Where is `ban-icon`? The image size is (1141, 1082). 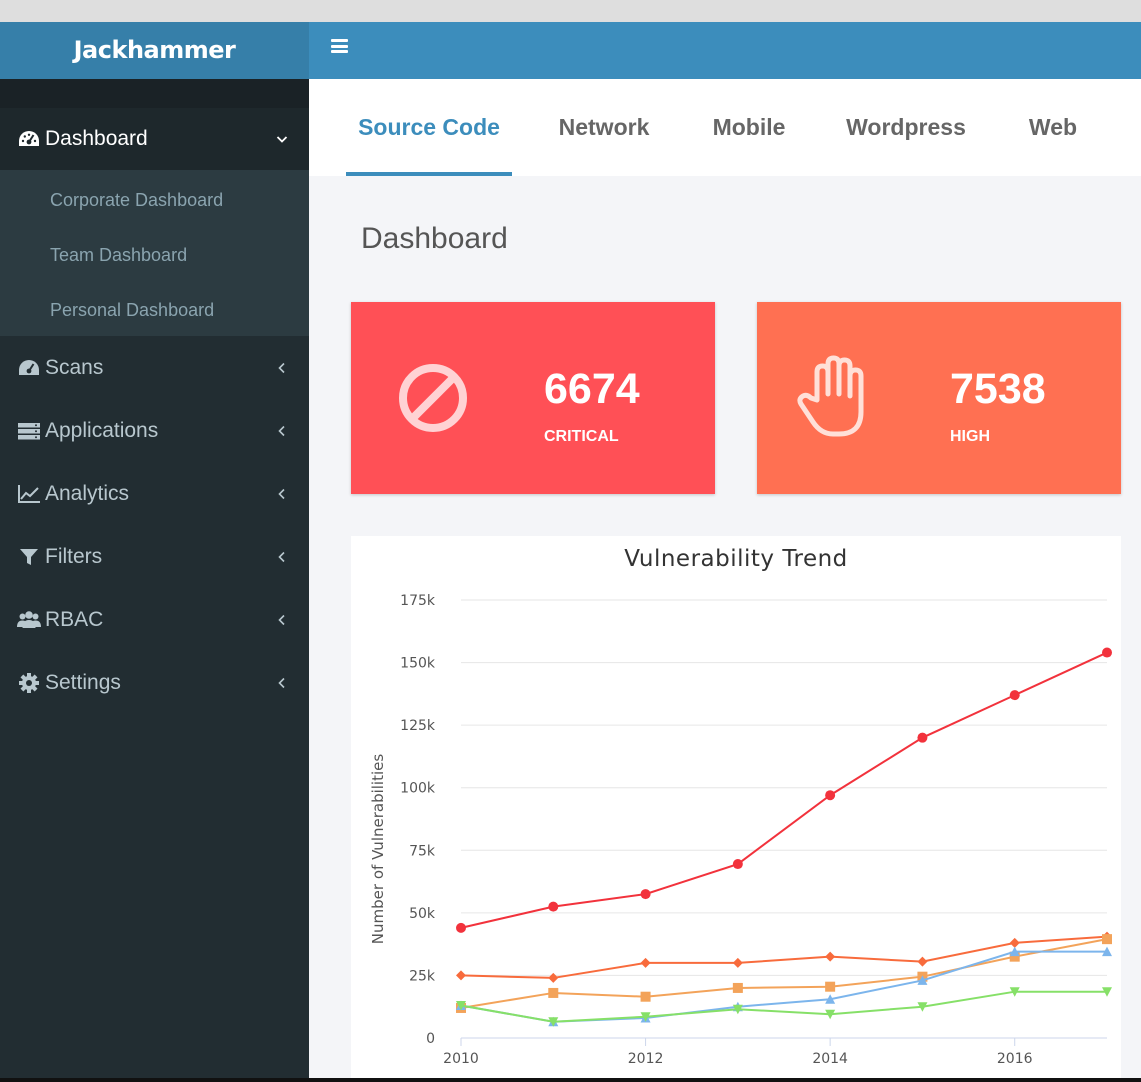 ban-icon is located at coordinates (433, 398).